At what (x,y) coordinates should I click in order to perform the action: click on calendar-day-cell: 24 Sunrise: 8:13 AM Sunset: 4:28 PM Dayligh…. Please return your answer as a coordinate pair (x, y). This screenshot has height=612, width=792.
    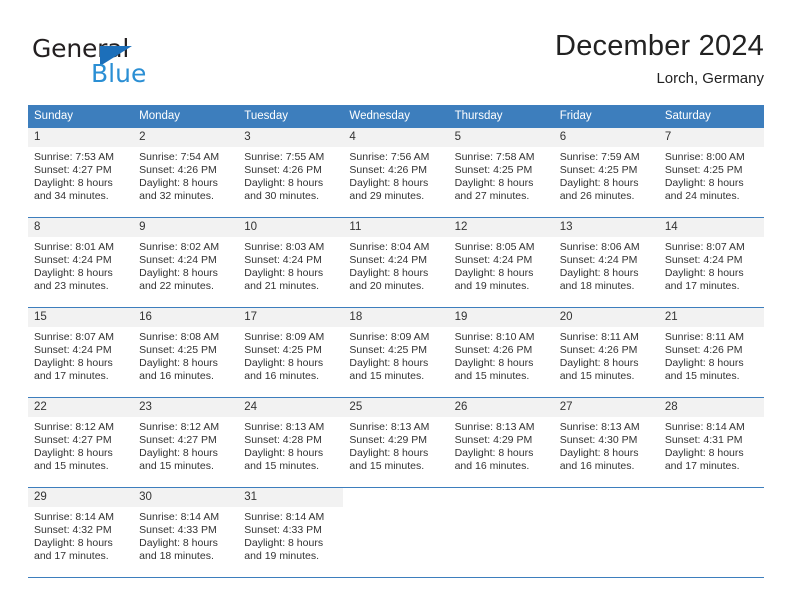
    Looking at the image, I should click on (291, 442).